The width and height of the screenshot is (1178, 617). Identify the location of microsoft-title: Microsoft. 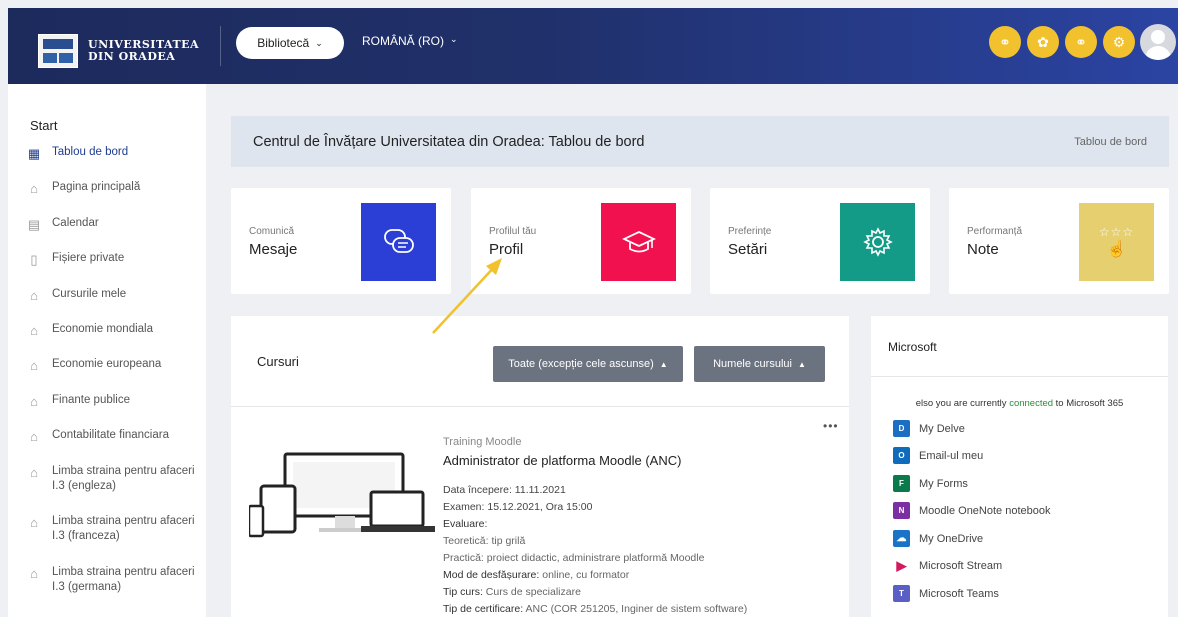
(912, 347).